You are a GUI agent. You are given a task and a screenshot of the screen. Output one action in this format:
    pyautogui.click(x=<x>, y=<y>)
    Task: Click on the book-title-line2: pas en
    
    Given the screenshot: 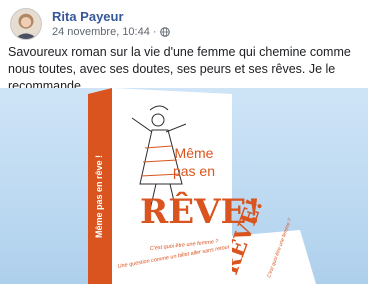 What is the action you would take?
    pyautogui.click(x=194, y=171)
    